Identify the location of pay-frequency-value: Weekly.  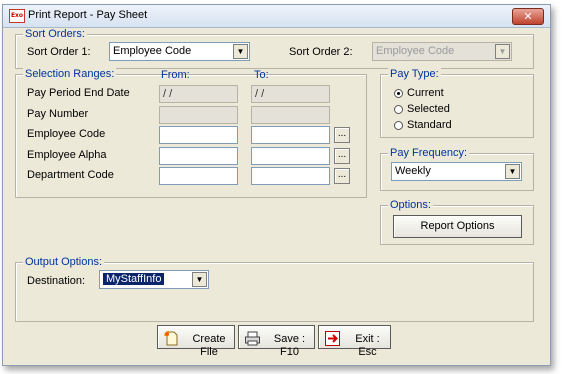
(413, 171).